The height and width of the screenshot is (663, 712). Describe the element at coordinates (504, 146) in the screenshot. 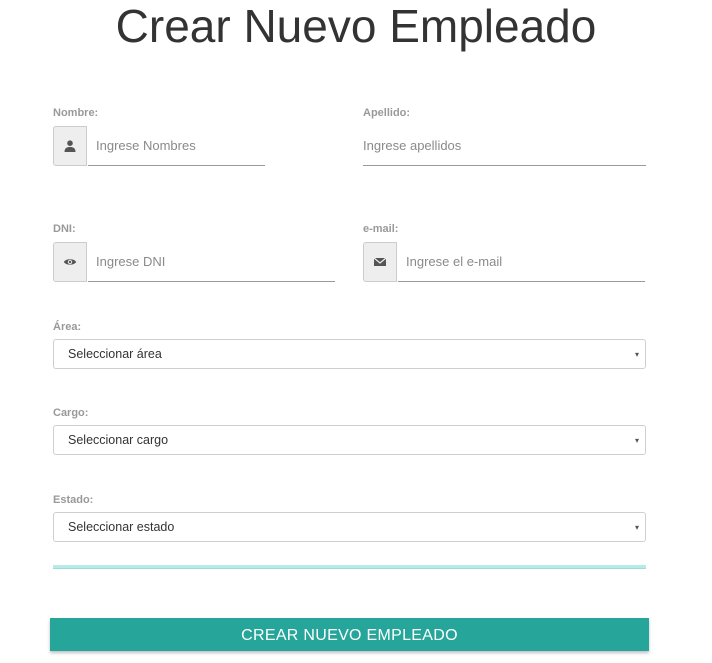

I see `apellido-input` at that location.